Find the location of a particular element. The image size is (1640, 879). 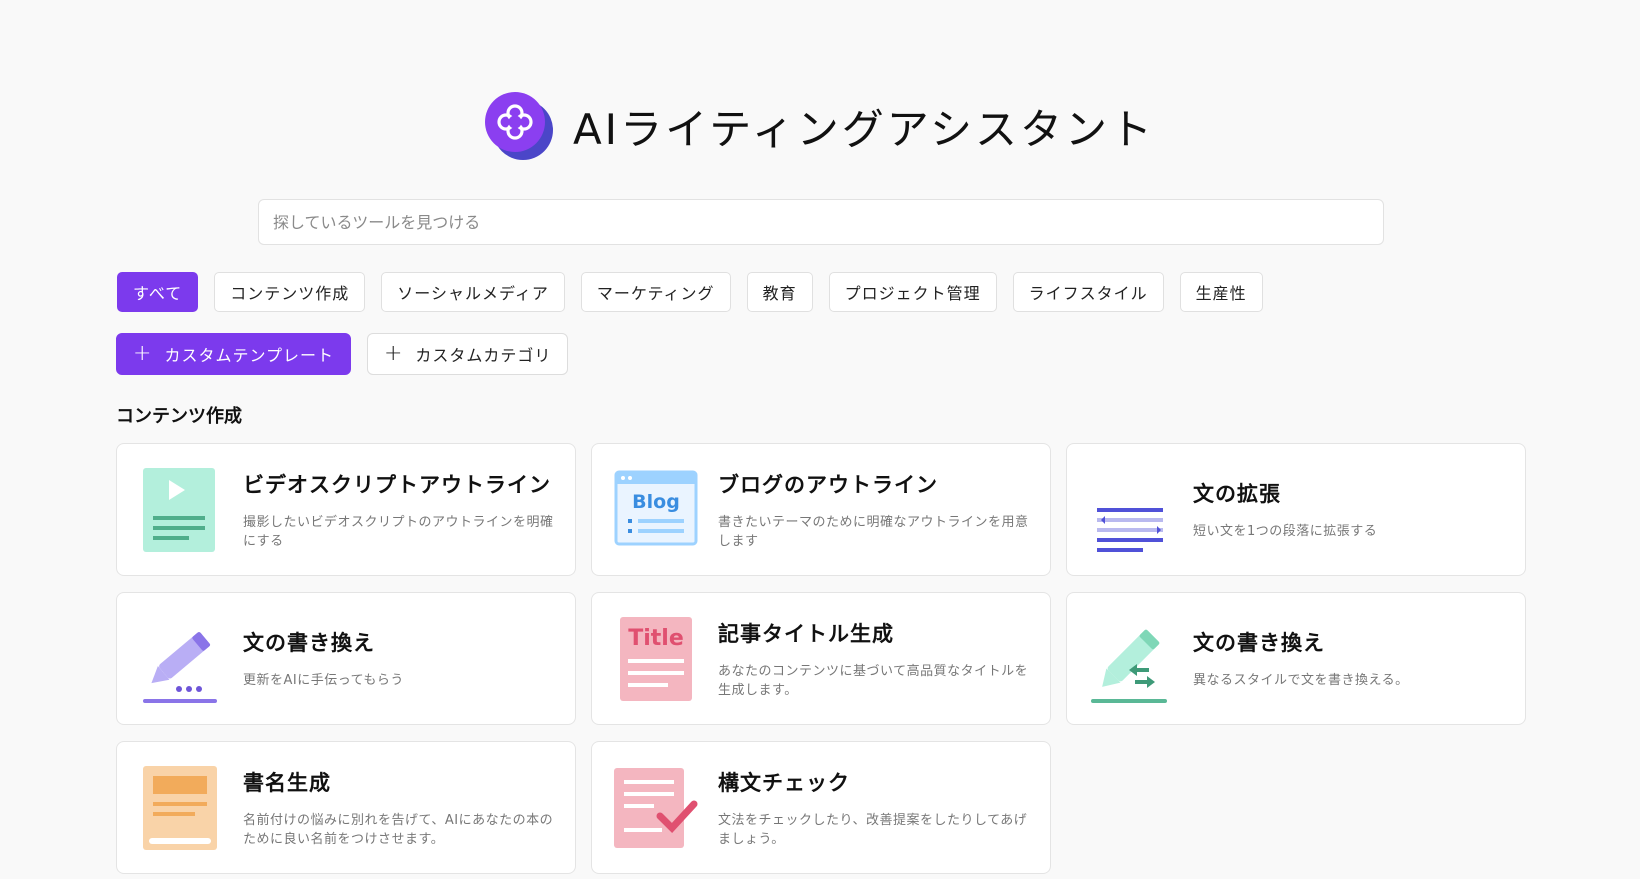

title-icon-text: Title is located at coordinates (656, 638).